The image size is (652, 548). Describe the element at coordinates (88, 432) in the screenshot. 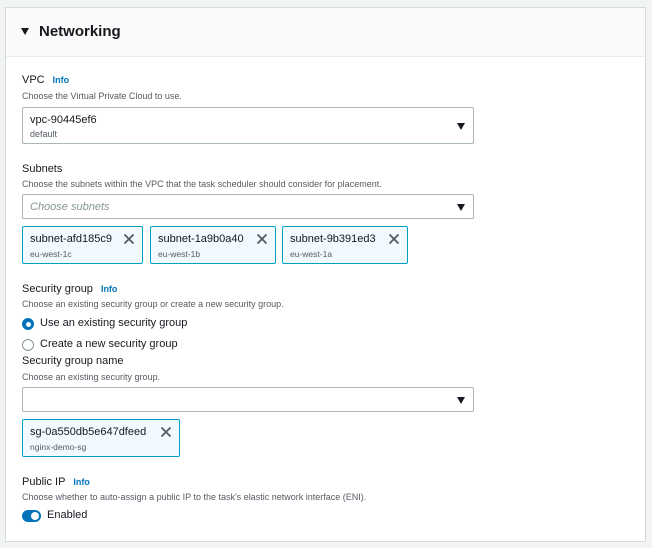

I see `sg-token-name: sg-0a550db5e647dfeed` at that location.